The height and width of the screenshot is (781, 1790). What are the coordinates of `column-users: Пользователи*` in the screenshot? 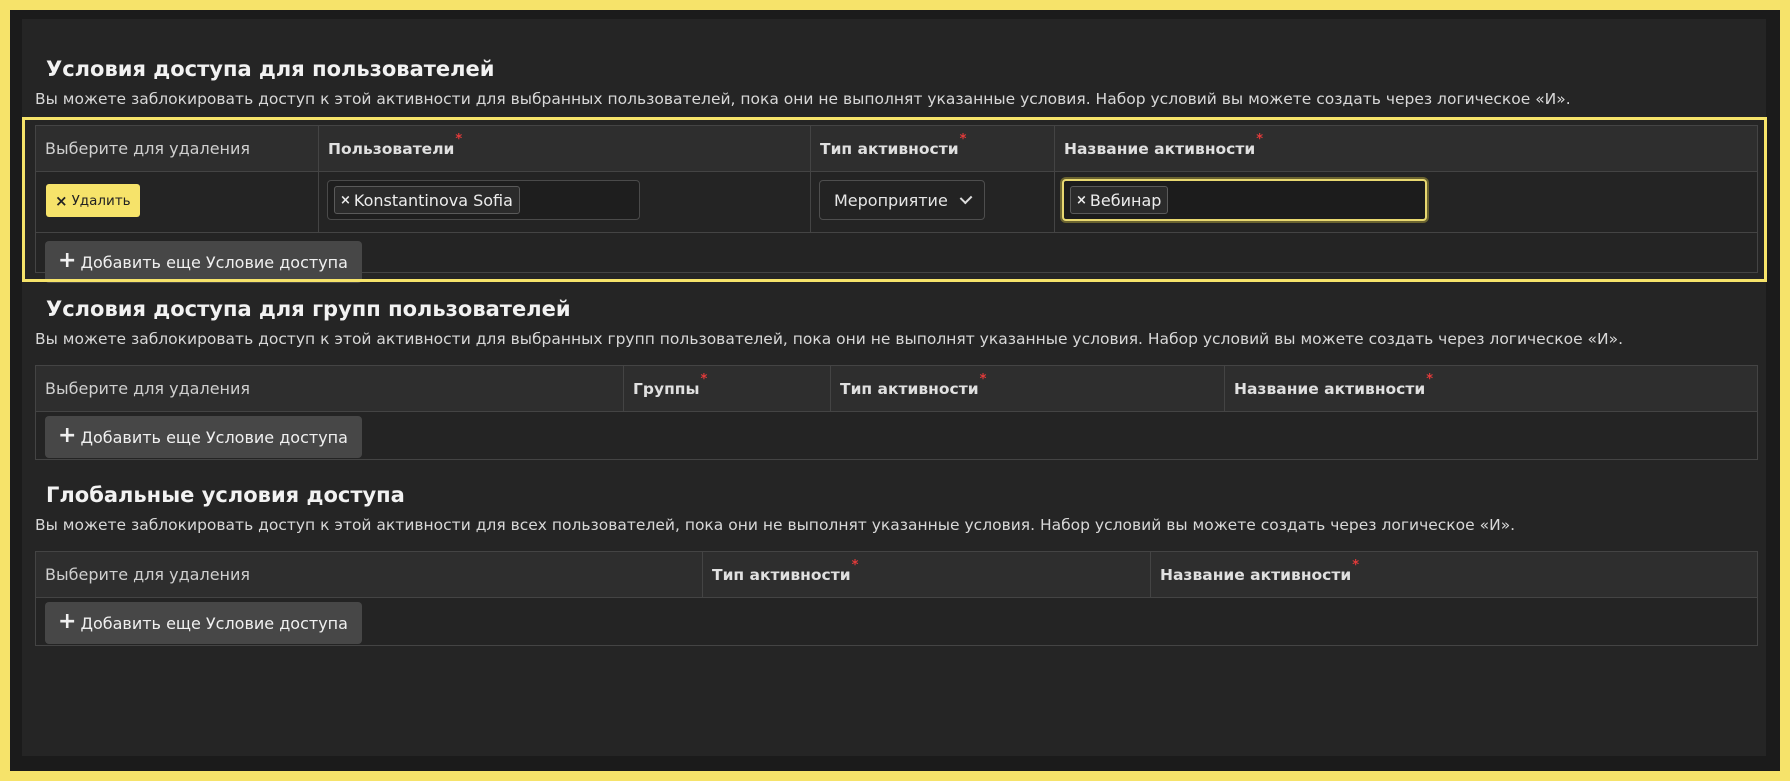 It's located at (564, 148).